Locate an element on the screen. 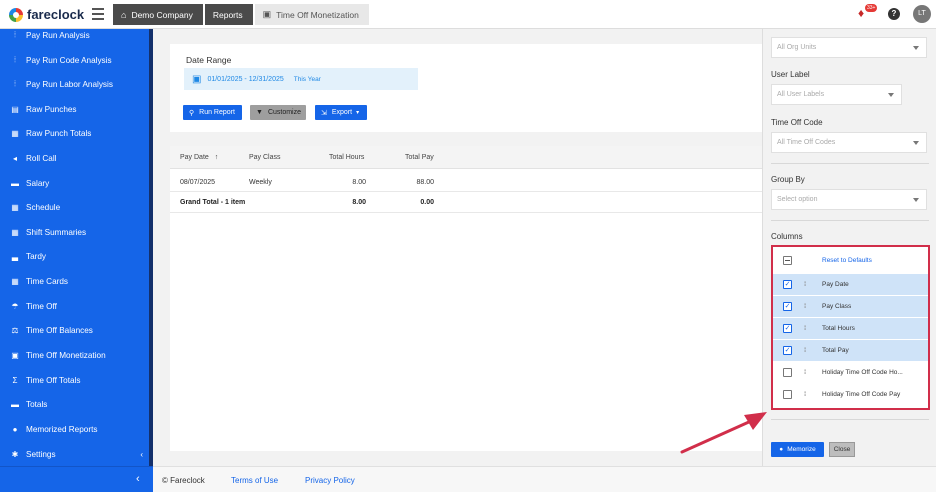 Image resolution: width=936 pixels, height=492 pixels. column-header-pay-date: Pay Date ↑ is located at coordinates (199, 157).